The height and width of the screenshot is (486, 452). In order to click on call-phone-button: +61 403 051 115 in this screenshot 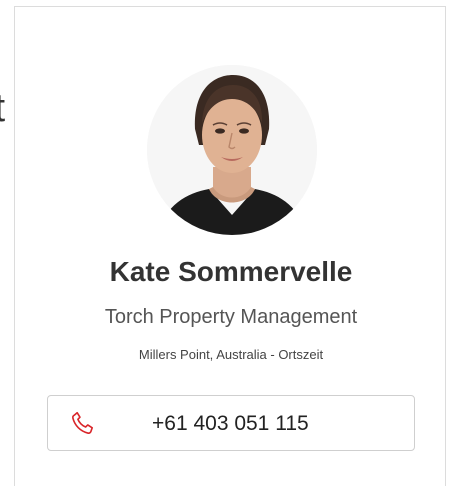, I will do `click(231, 423)`.